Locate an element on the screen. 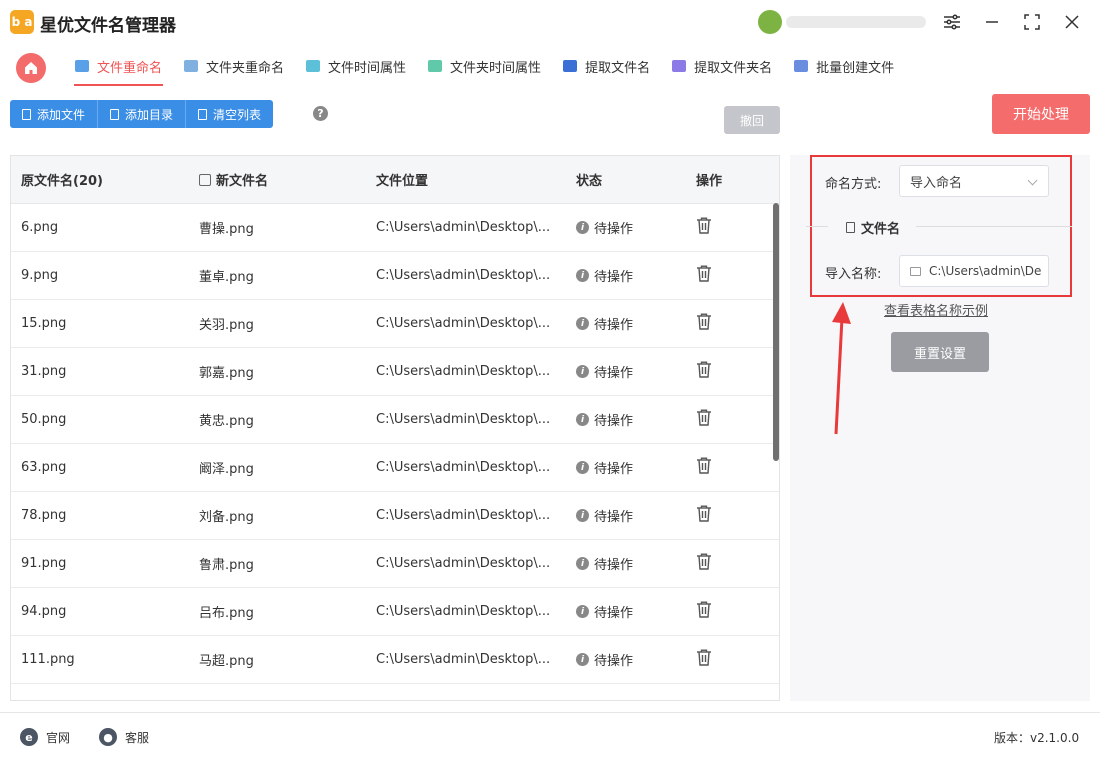 This screenshot has height=760, width=1100. naming-method-label: 命名方式: is located at coordinates (853, 184).